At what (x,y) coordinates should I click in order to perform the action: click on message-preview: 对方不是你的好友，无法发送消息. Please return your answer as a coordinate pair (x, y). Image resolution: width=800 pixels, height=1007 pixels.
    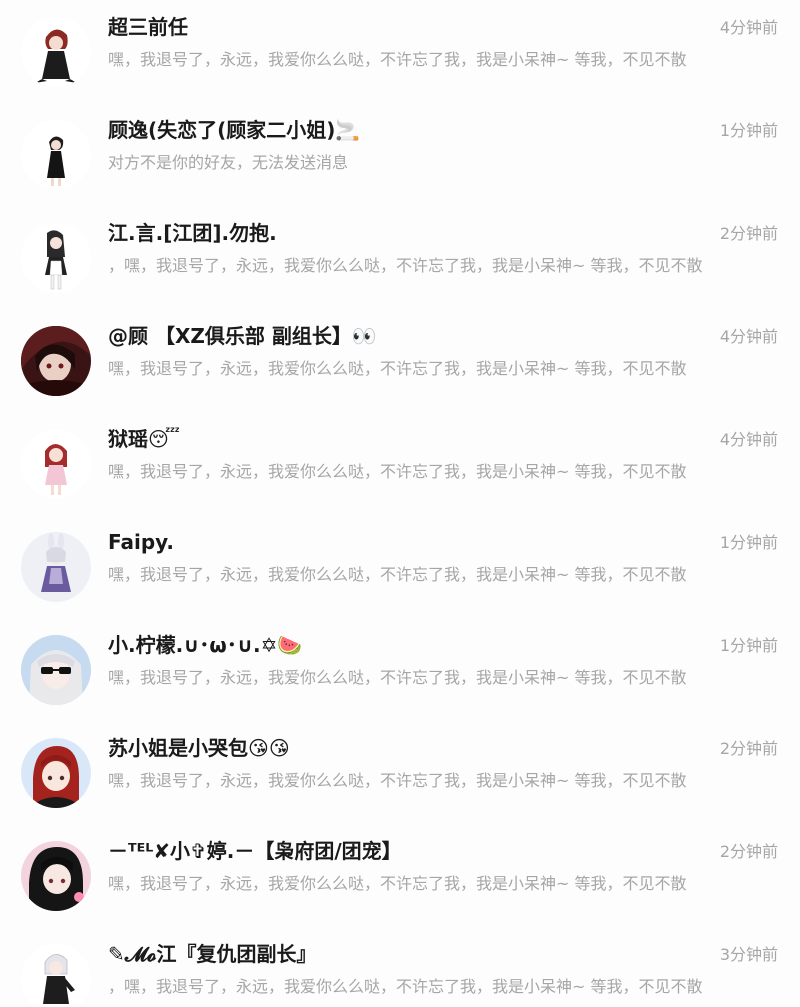
    Looking at the image, I should click on (228, 162).